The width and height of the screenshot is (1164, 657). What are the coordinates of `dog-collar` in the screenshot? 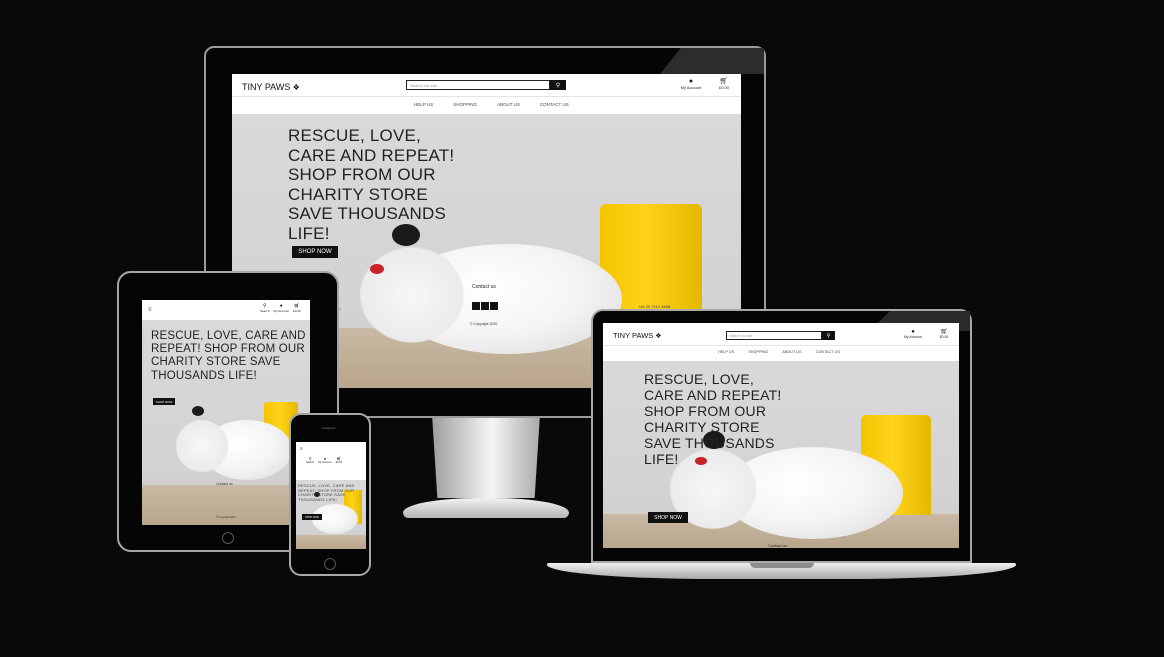 It's located at (377, 269).